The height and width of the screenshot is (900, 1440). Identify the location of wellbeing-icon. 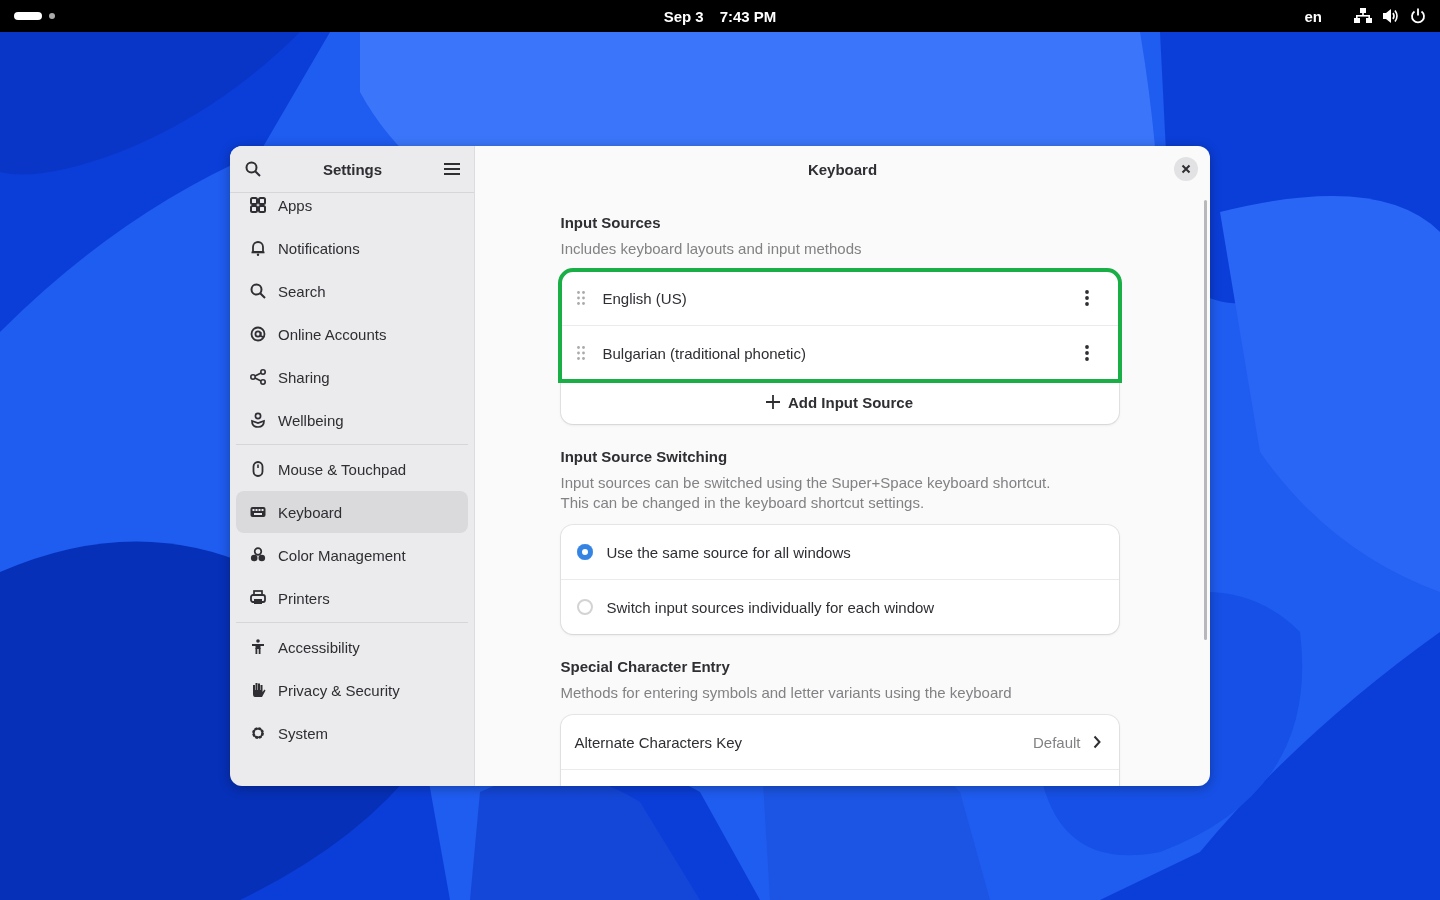
(258, 420).